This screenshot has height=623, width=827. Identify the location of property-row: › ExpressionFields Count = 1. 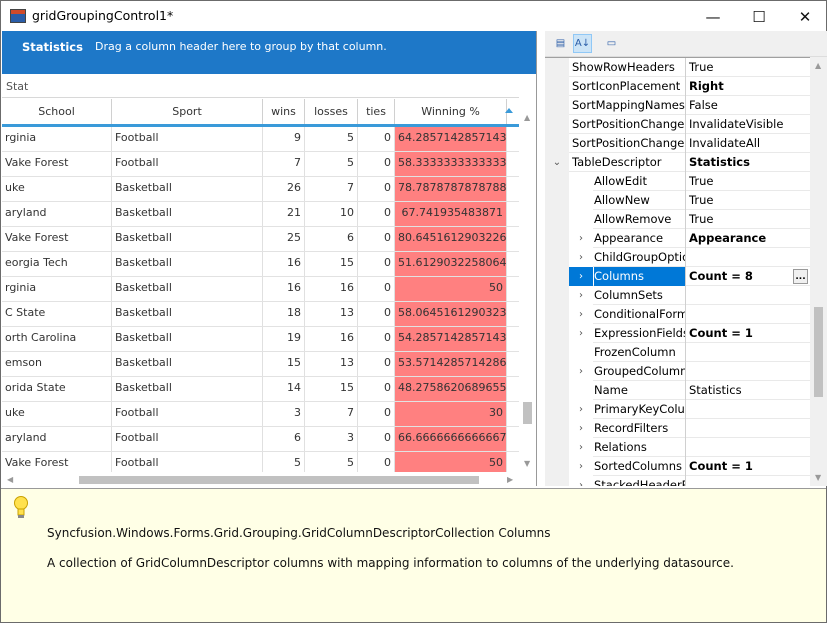
(677, 333).